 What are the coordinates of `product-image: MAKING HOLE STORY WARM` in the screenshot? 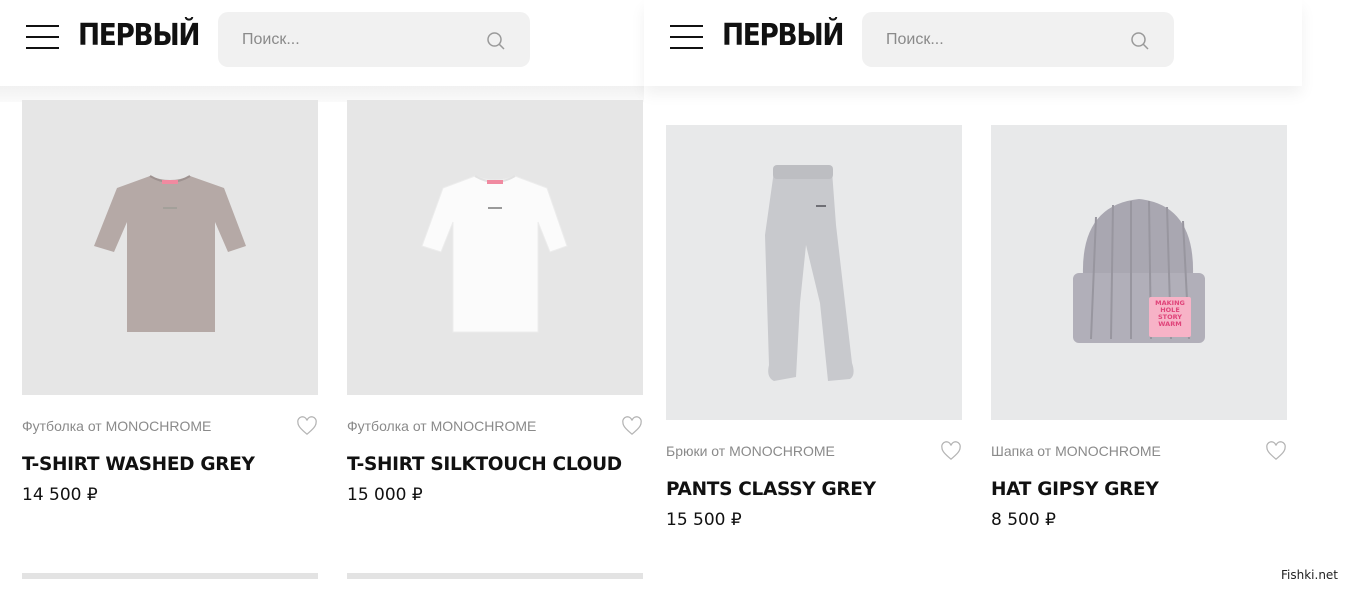 It's located at (1139, 272).